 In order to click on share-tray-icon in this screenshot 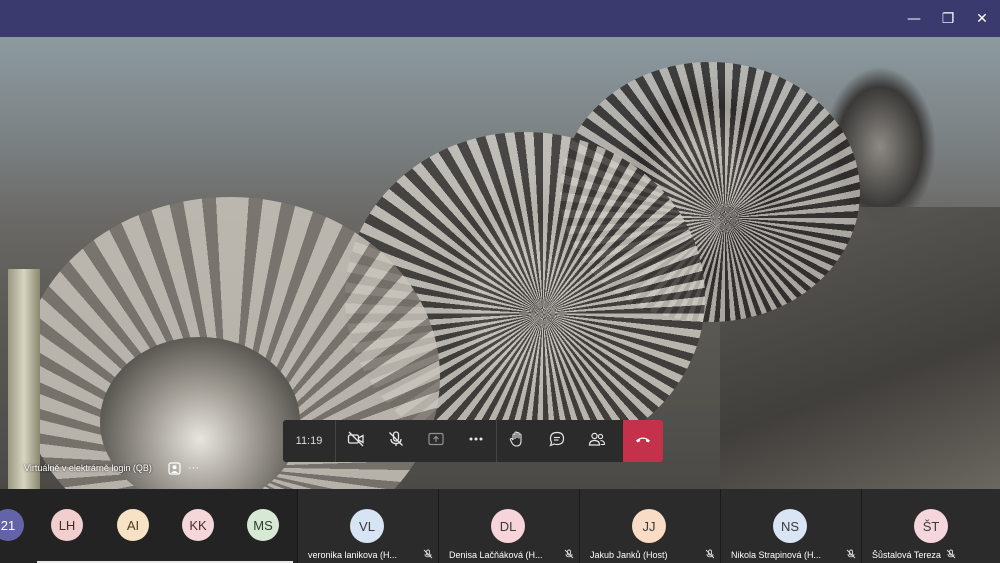, I will do `click(436, 441)`.